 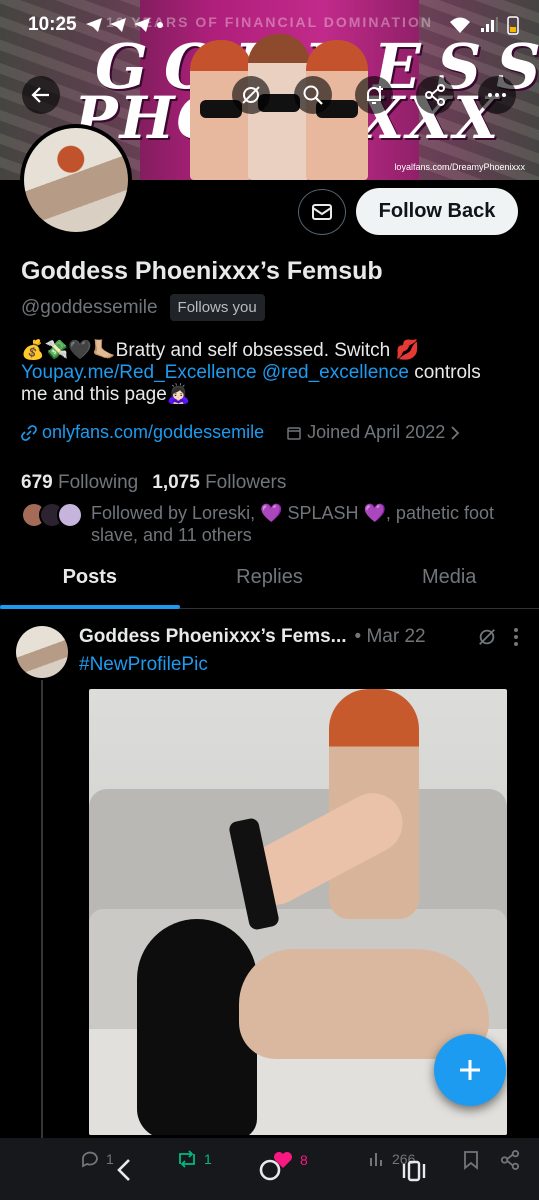 I want to click on following-count: 679, so click(x=37, y=482).